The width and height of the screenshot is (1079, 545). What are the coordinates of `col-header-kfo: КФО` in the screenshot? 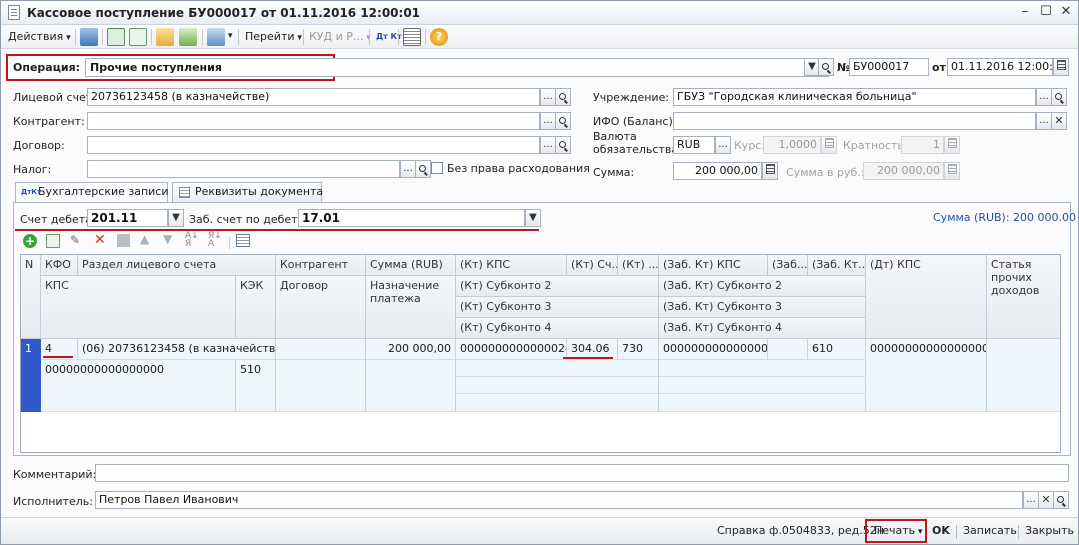 It's located at (59, 265).